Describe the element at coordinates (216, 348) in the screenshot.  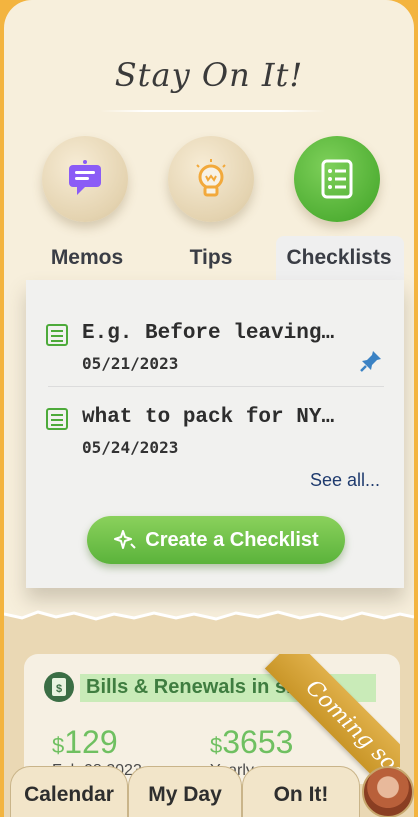
I see `checklist-item: E.g. Before leaving… 05/21/2023` at that location.